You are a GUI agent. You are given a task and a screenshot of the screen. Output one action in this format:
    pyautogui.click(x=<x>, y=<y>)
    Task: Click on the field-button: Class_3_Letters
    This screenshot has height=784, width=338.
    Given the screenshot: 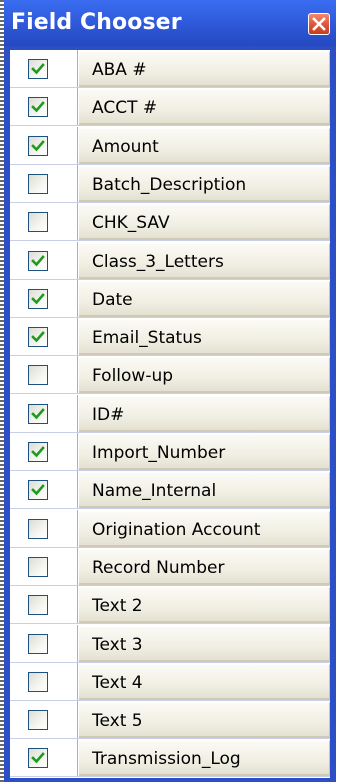 What is the action you would take?
    pyautogui.click(x=204, y=261)
    